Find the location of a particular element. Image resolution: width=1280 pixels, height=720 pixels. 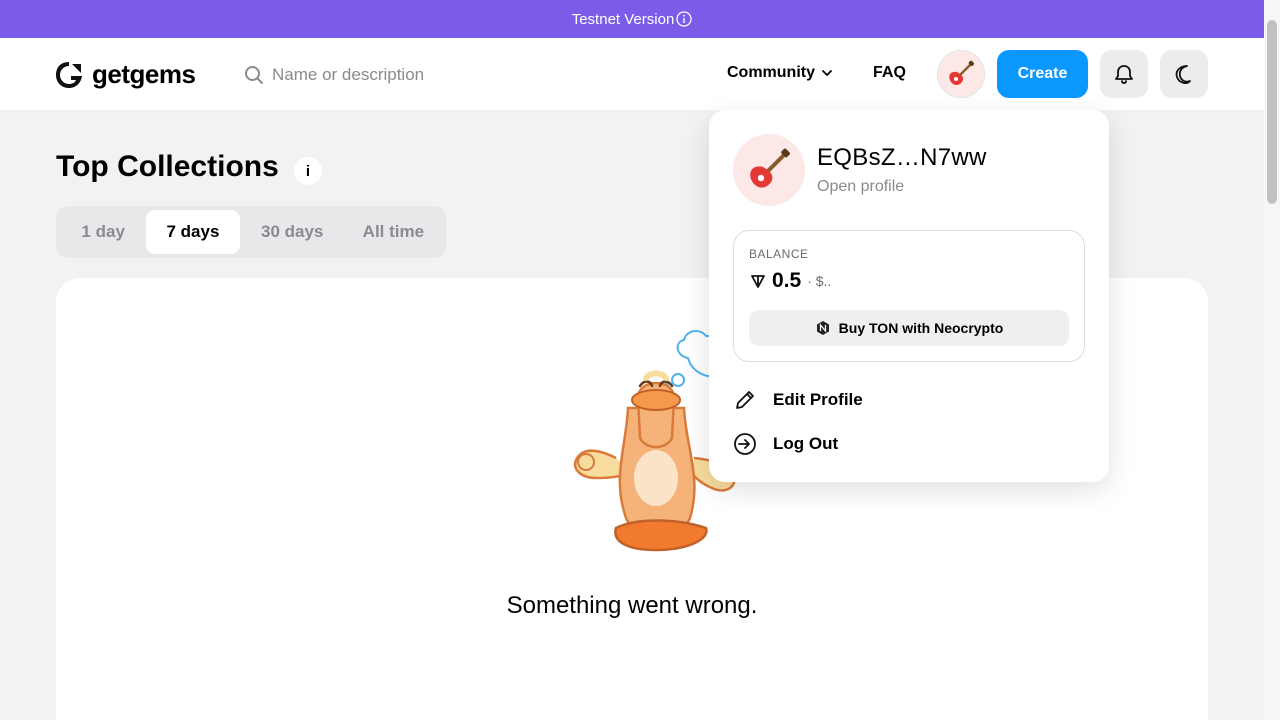

top-header: getgems Community FAQ Create is located at coordinates (632, 74).